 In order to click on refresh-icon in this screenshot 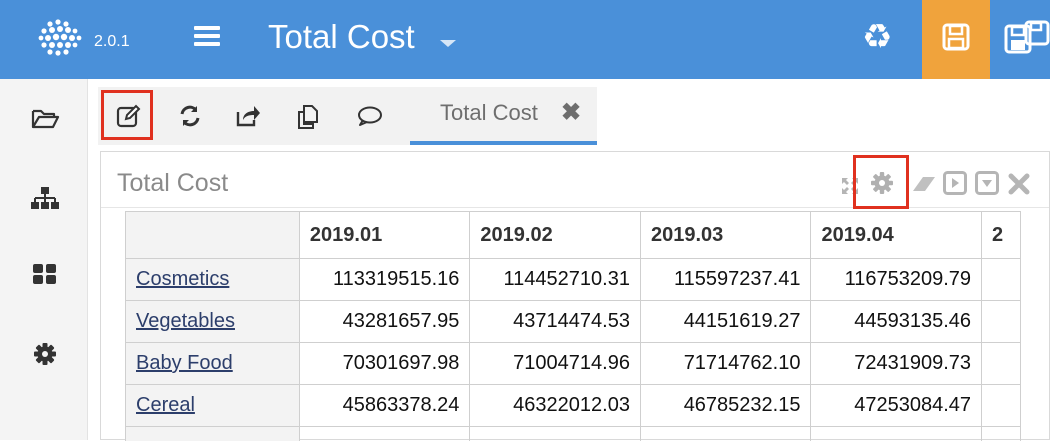, I will do `click(190, 116)`.